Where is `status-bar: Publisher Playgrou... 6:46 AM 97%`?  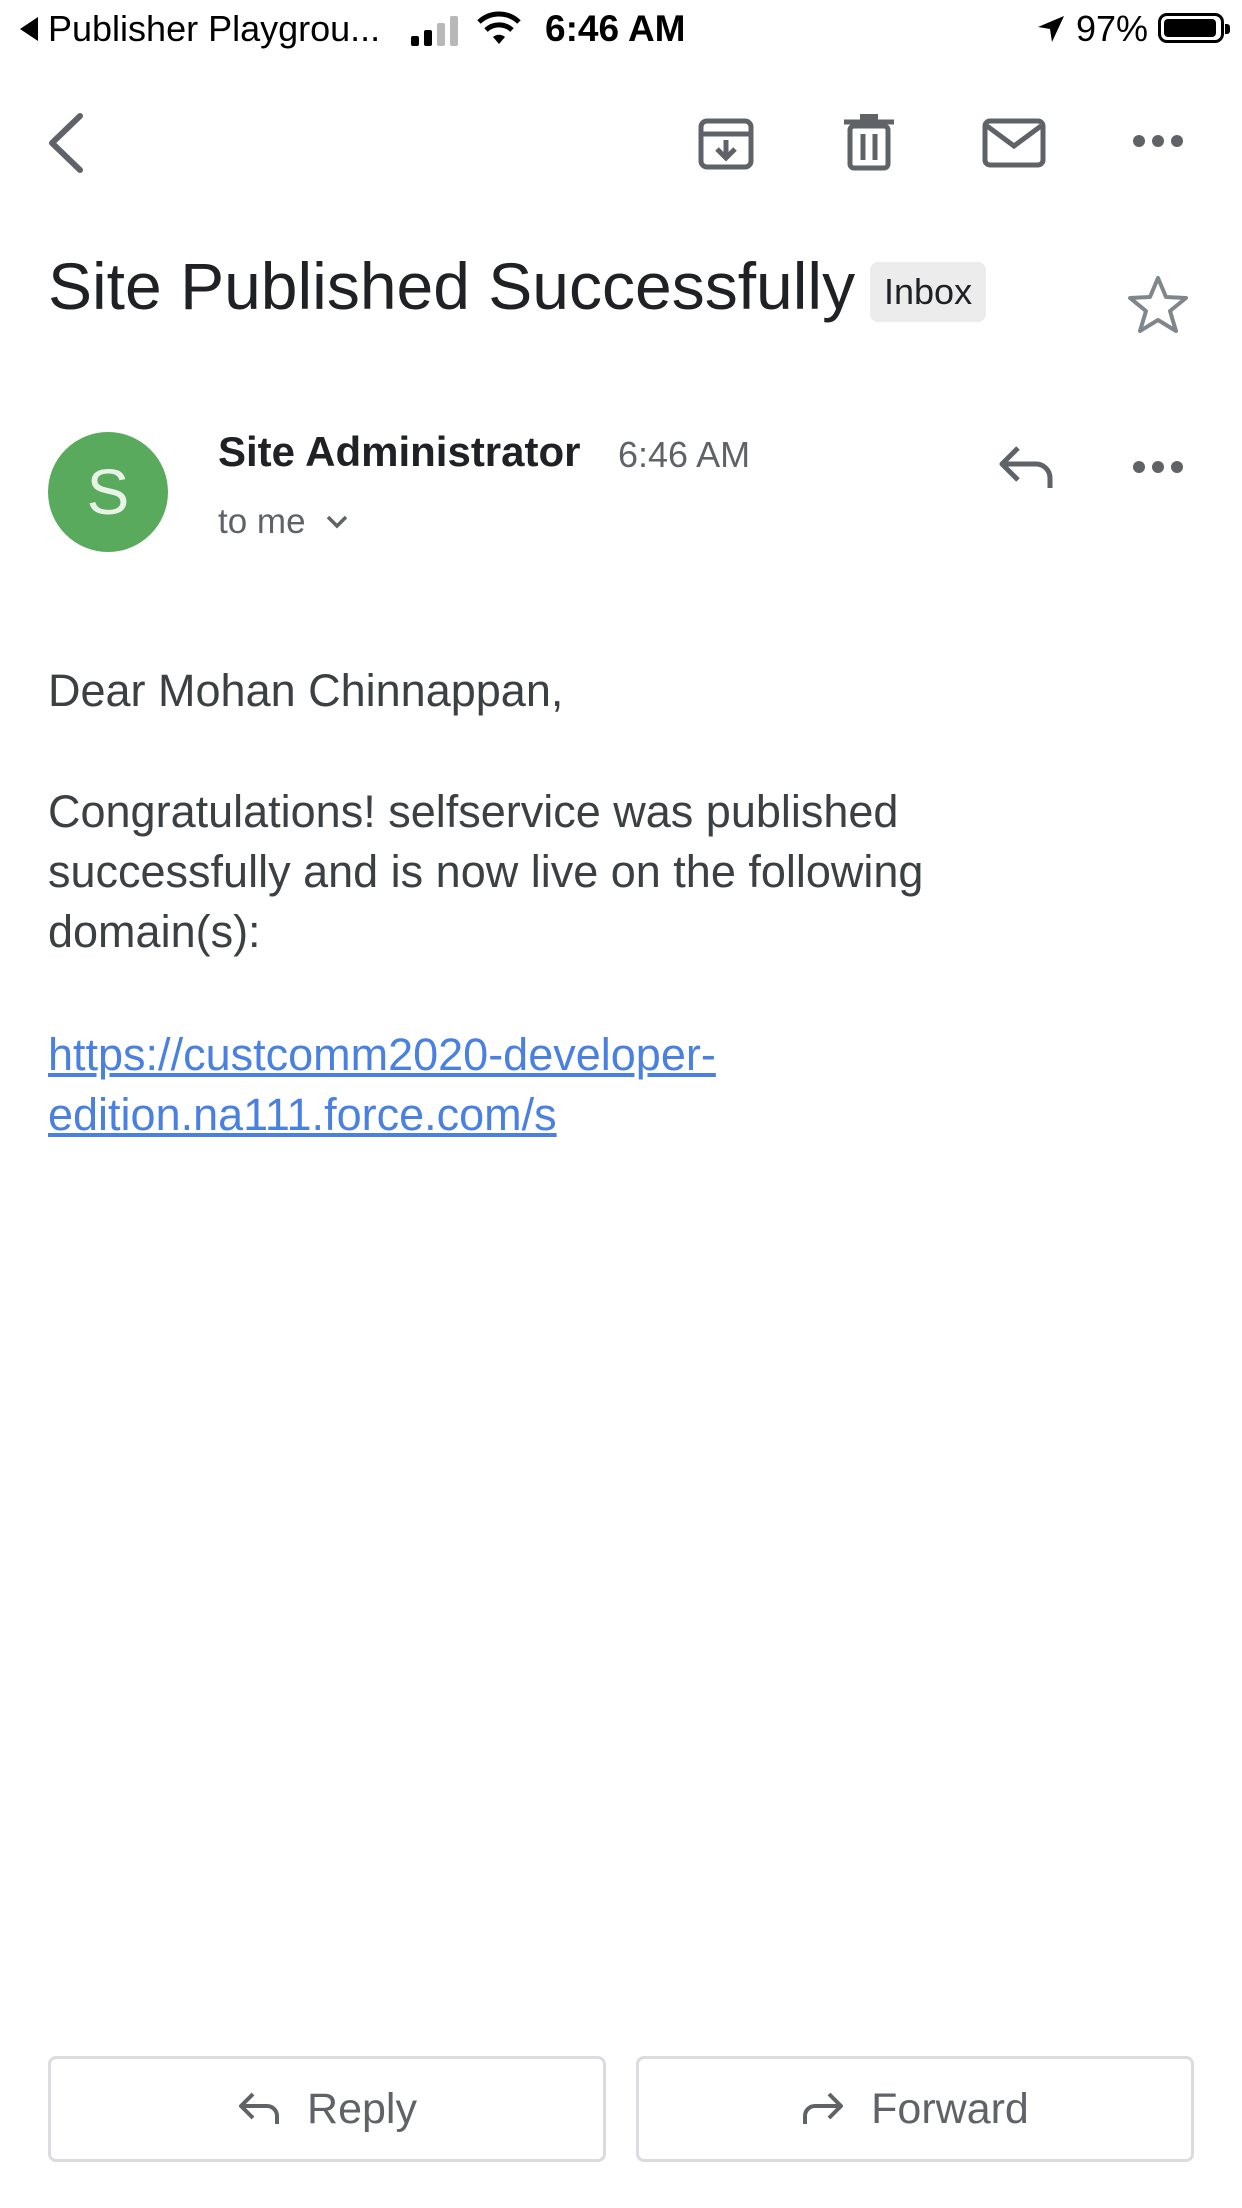
status-bar: Publisher Playgrou... 6:46 AM 97% is located at coordinates (621, 31).